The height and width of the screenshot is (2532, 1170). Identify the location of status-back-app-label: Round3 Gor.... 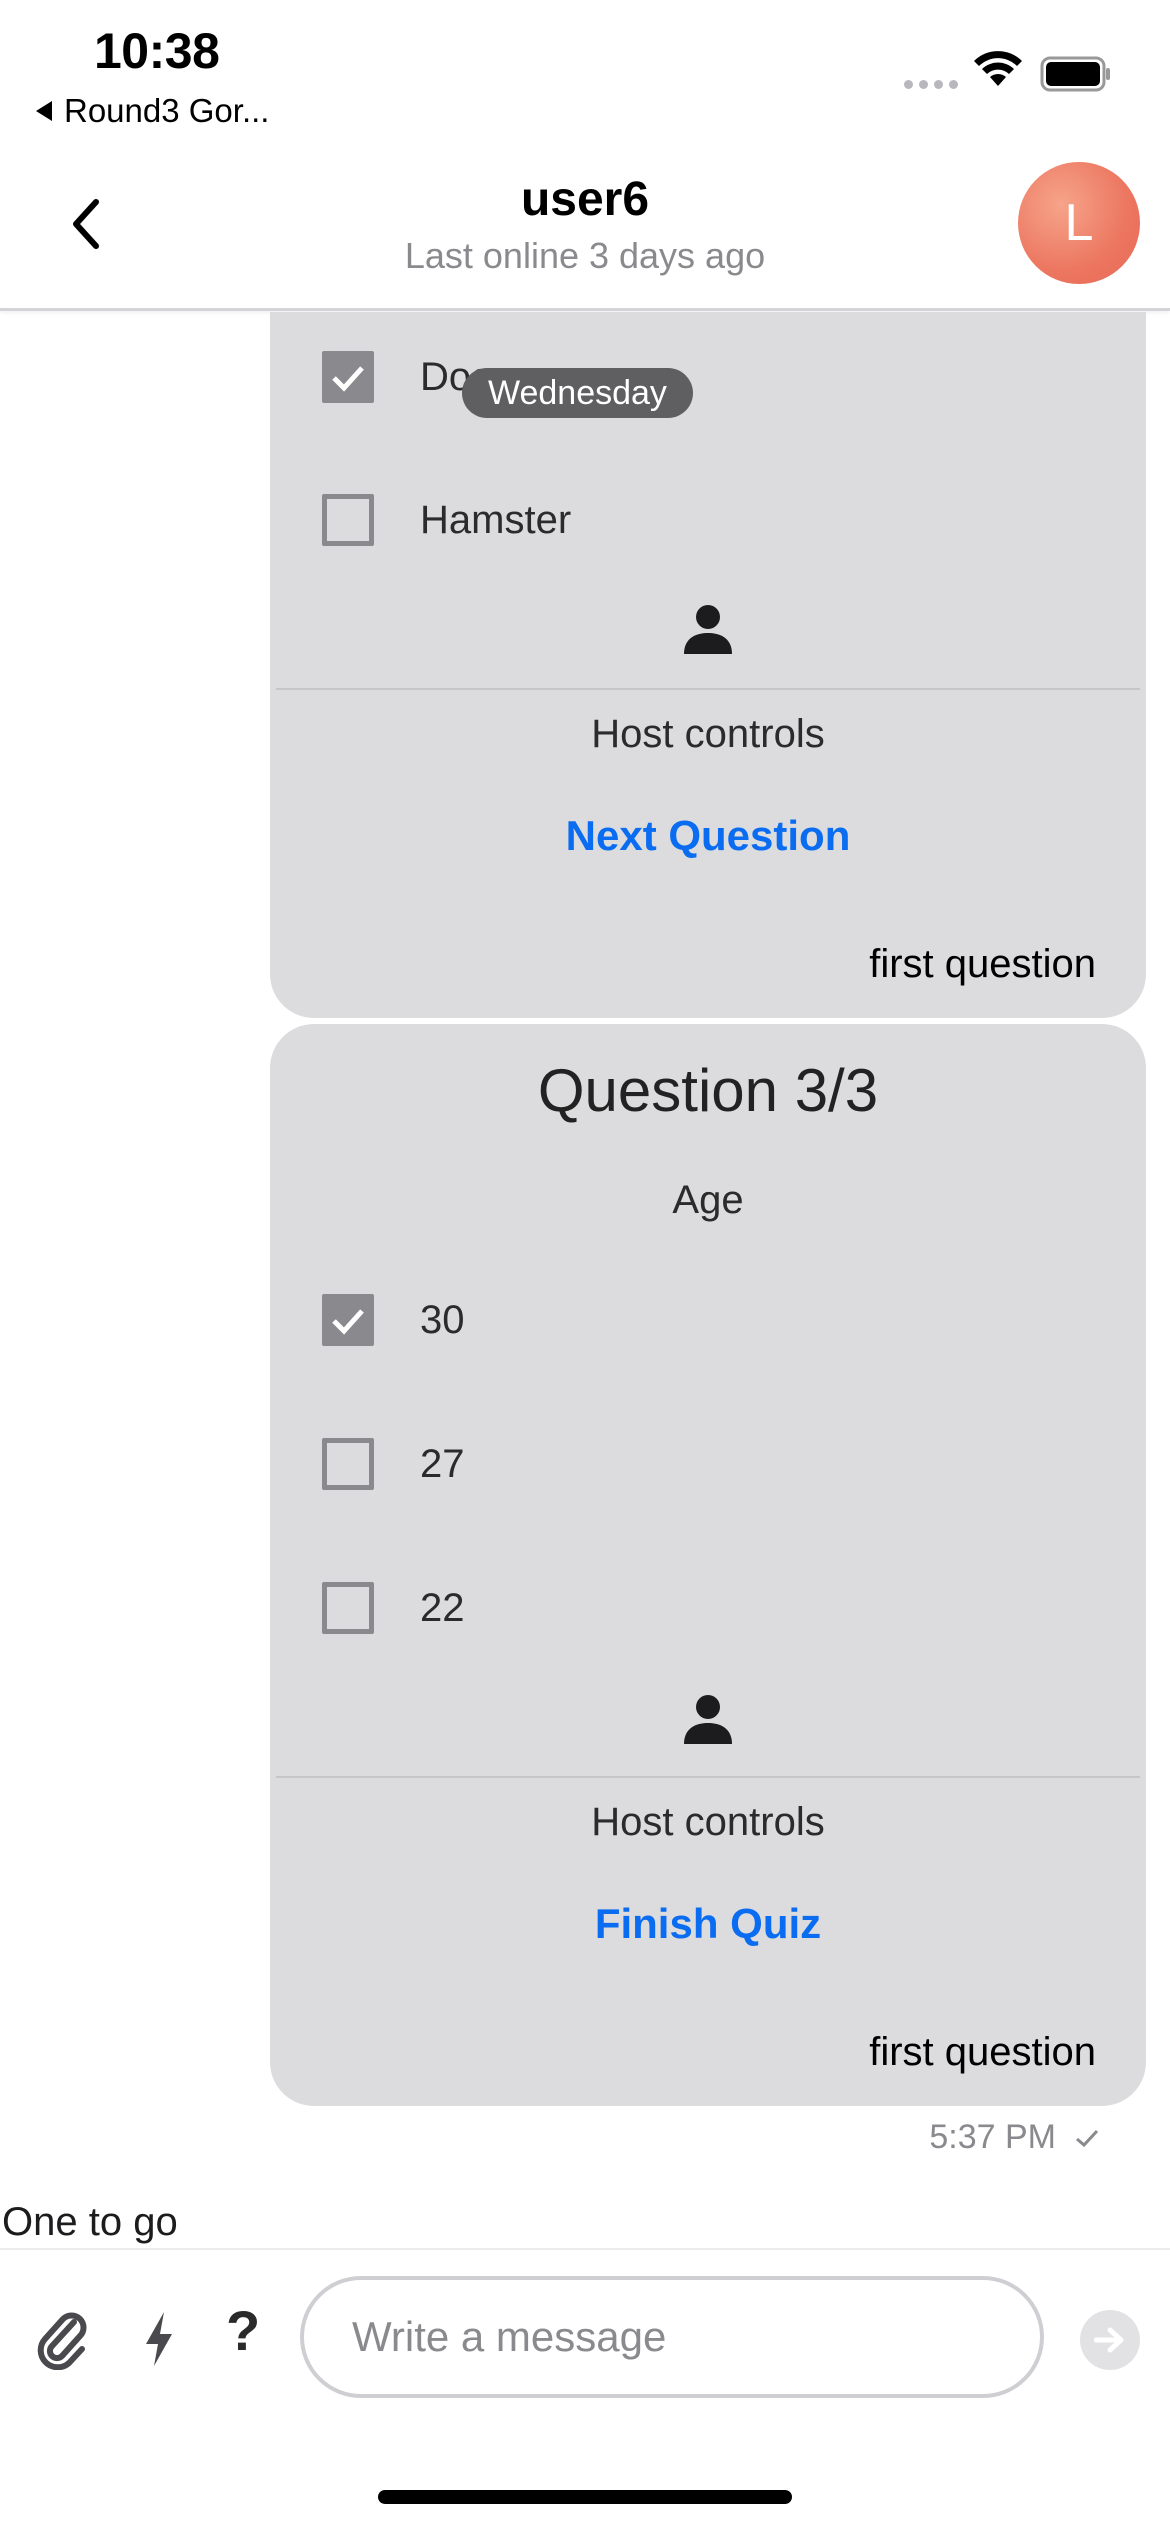
(167, 110).